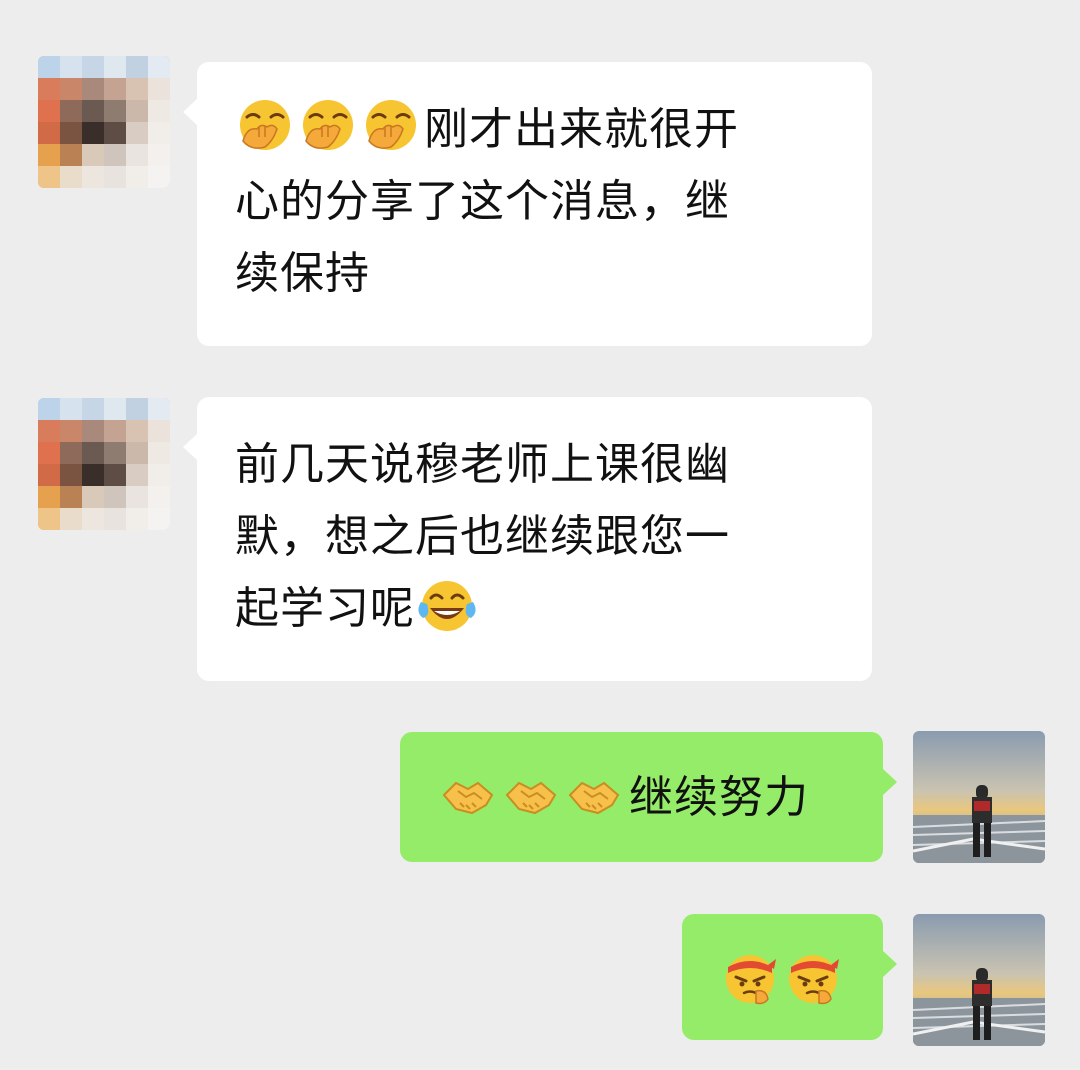 The height and width of the screenshot is (1070, 1080). I want to click on message-text: 继续努力, so click(719, 797).